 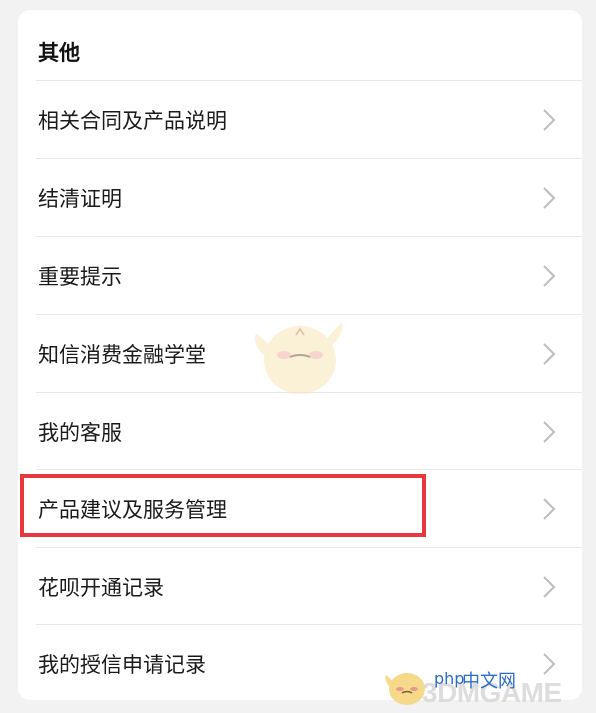 I want to click on php-watermark-text: php, so click(x=449, y=678).